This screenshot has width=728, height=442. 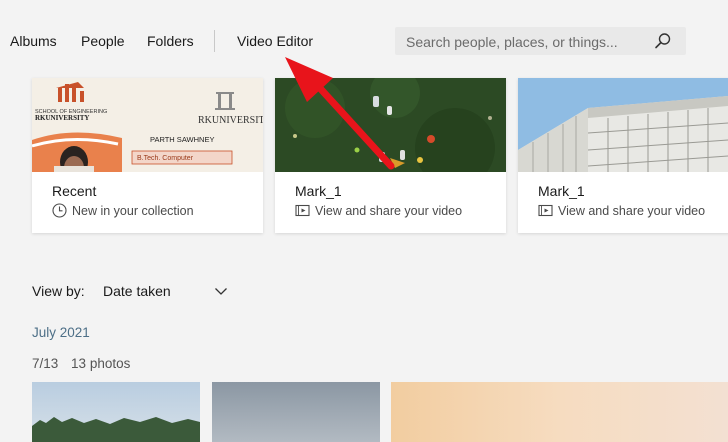 I want to click on date-group-header: 7/13 13 photos, so click(x=85, y=363).